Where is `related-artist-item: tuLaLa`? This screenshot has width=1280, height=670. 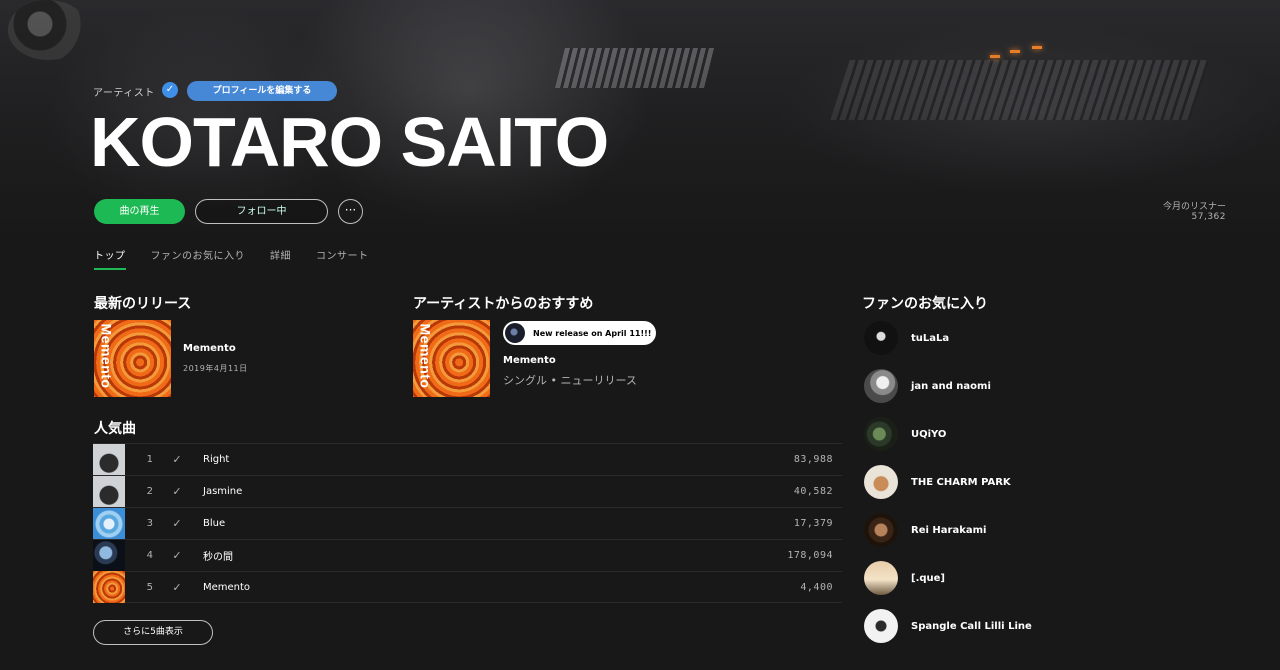 related-artist-item: tuLaLa is located at coordinates (948, 338).